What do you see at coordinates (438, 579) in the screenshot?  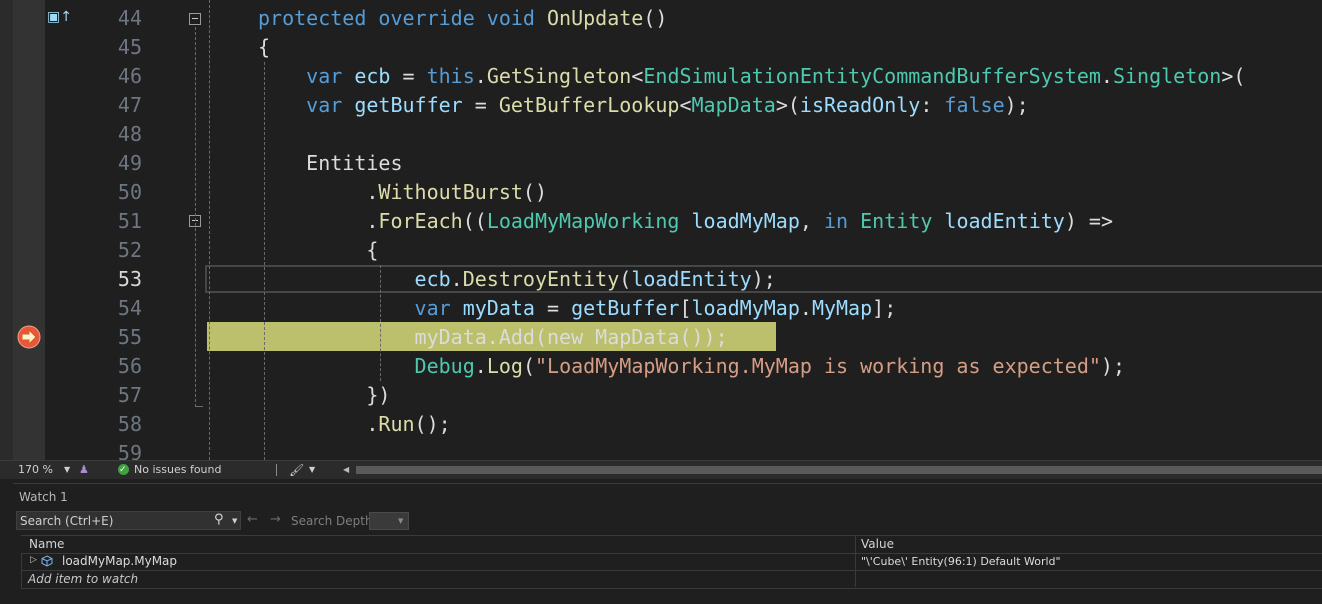 I see `add-watch-name-cell` at bounding box center [438, 579].